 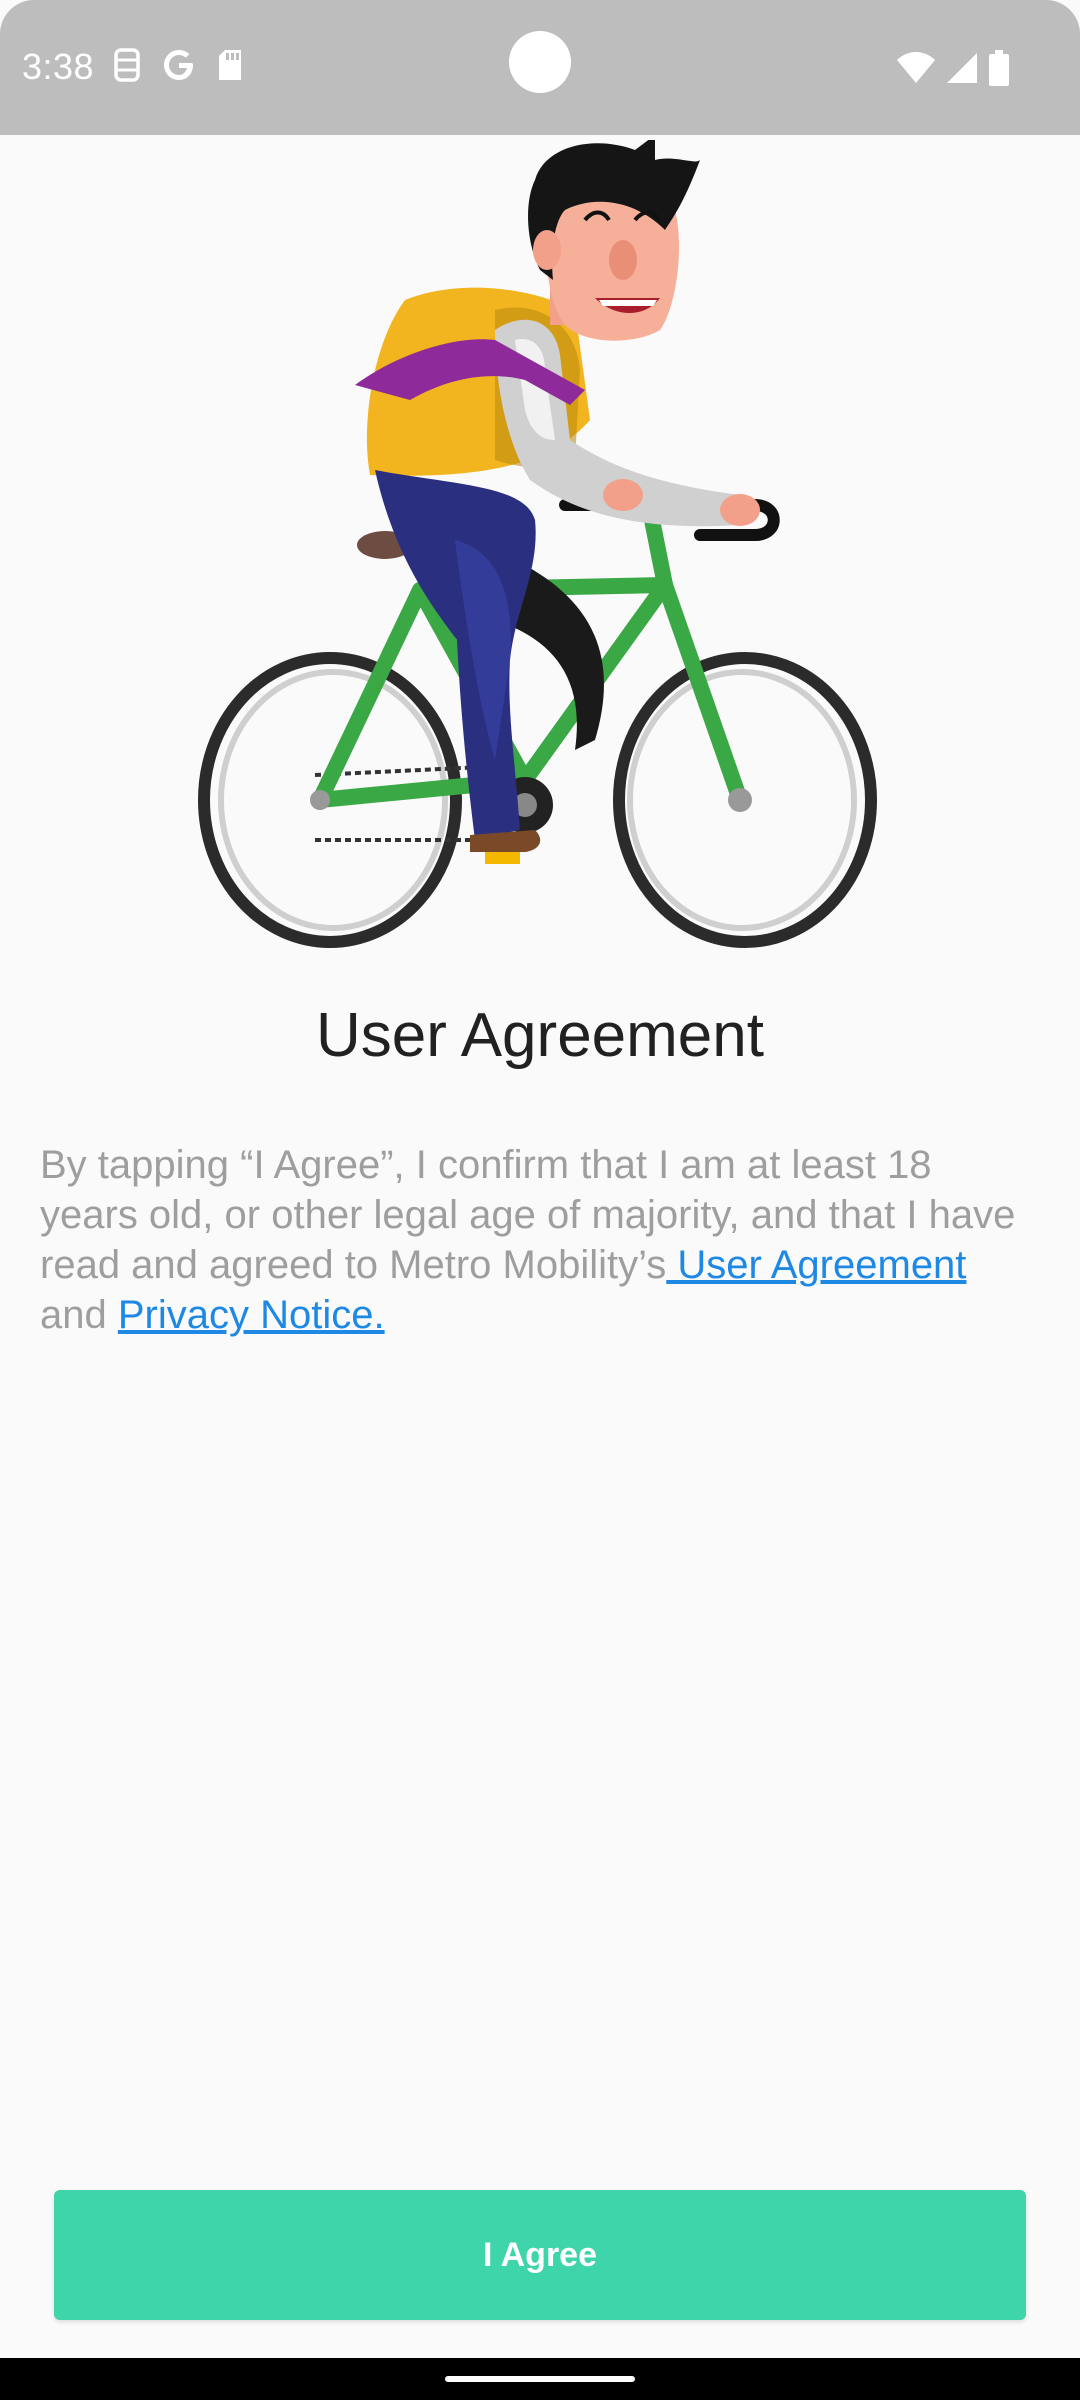 What do you see at coordinates (79, 1315) in the screenshot?
I see `agreement-text-and: and` at bounding box center [79, 1315].